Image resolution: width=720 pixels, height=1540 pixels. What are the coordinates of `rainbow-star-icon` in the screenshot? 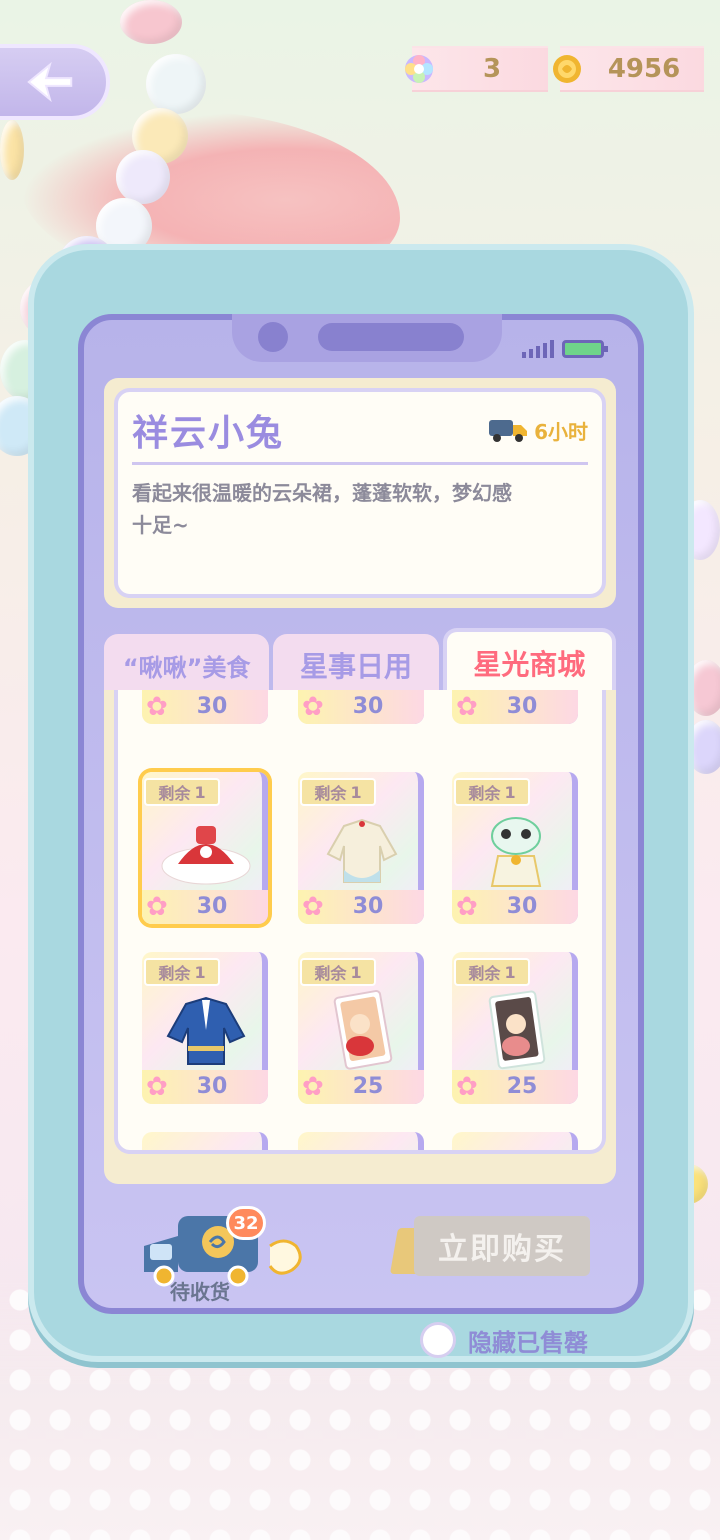 It's located at (419, 69).